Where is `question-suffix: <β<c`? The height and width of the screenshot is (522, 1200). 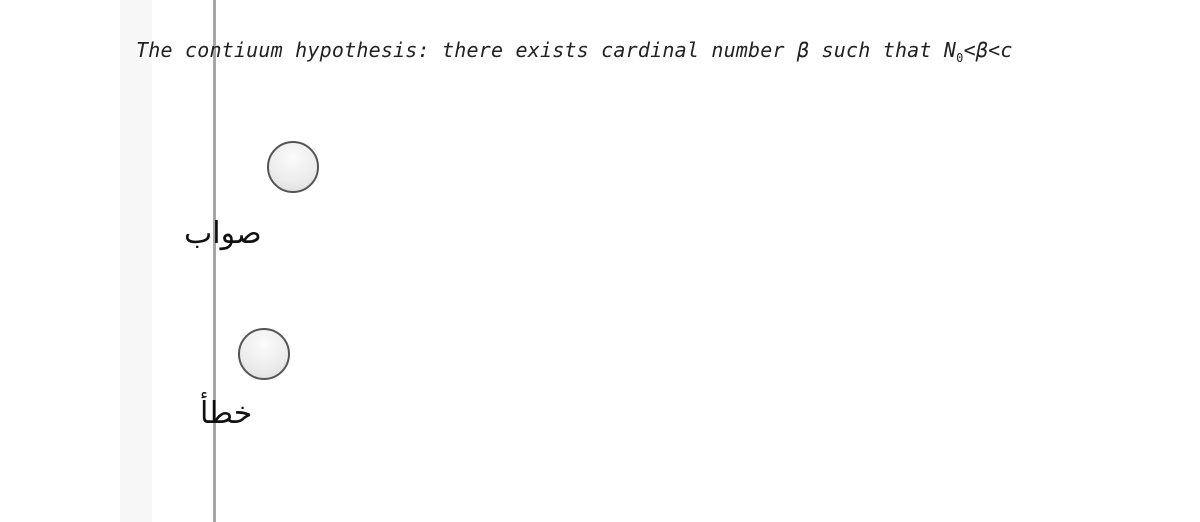
question-suffix: <β<c is located at coordinates (988, 50).